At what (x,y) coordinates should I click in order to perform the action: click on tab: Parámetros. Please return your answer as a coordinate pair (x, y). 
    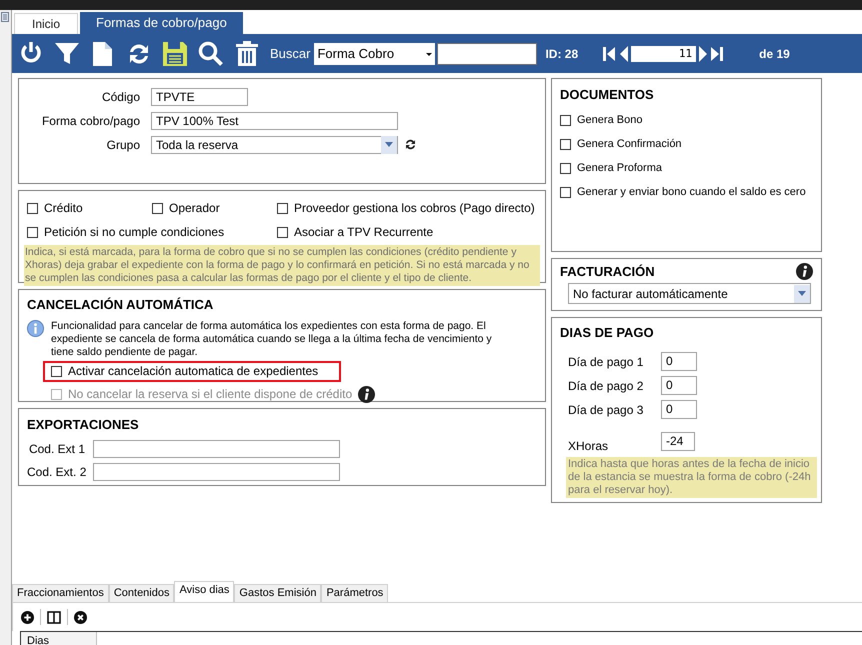
    Looking at the image, I should click on (354, 593).